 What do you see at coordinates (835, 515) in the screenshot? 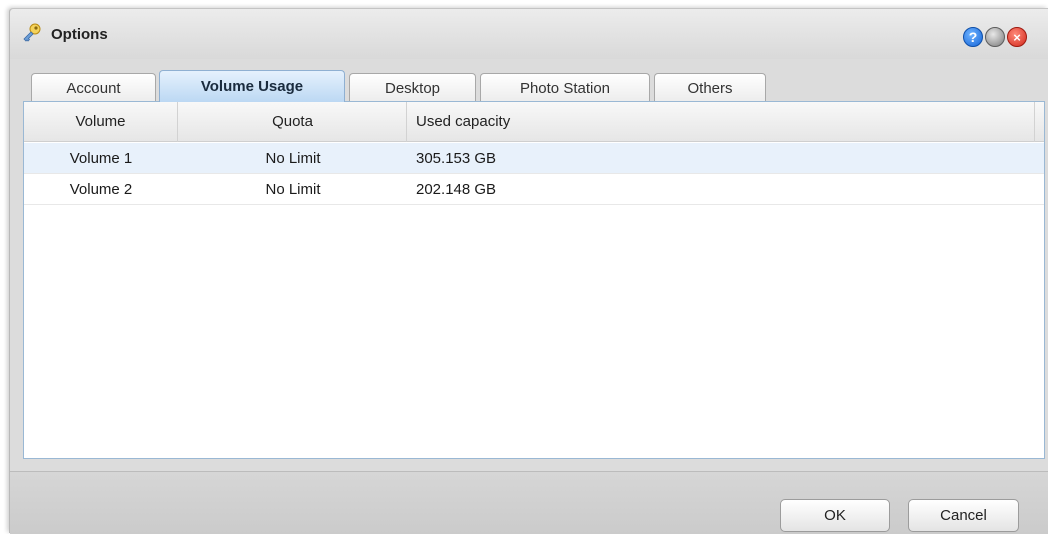
I see `ok-button: OK` at bounding box center [835, 515].